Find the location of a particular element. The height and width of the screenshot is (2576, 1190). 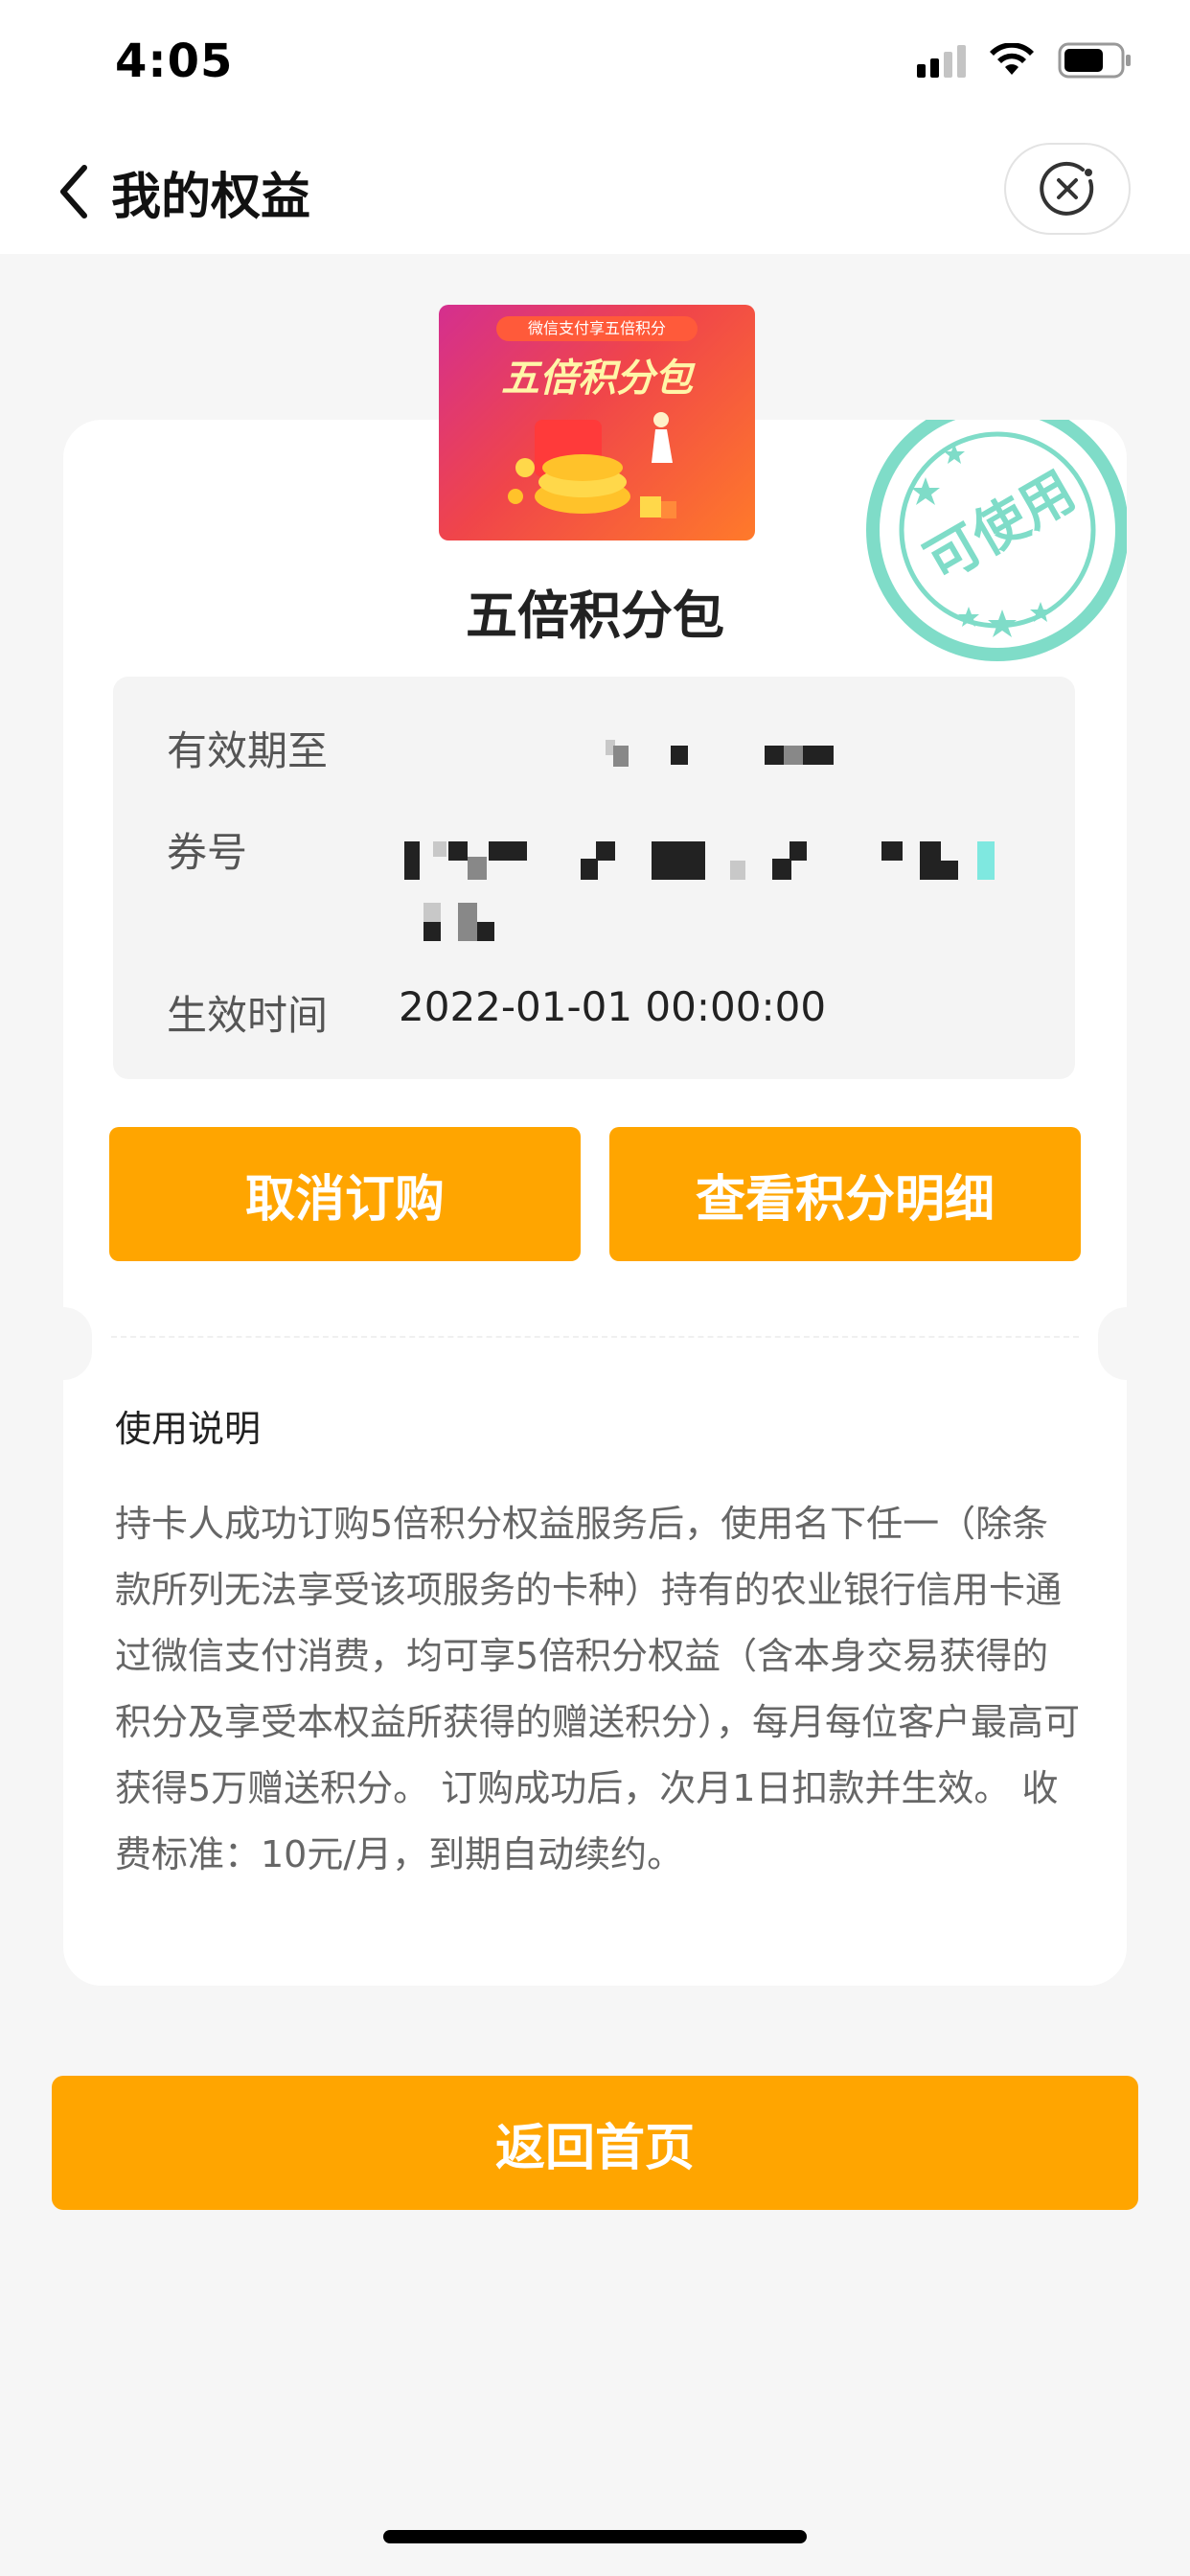

view-points-detail-button: 查看积分明细 is located at coordinates (845, 1194).